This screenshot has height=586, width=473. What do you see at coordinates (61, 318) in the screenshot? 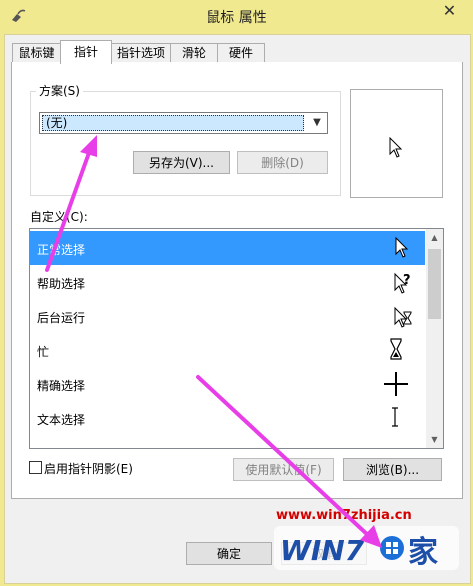
I see `list-item-label: 后台运行` at bounding box center [61, 318].